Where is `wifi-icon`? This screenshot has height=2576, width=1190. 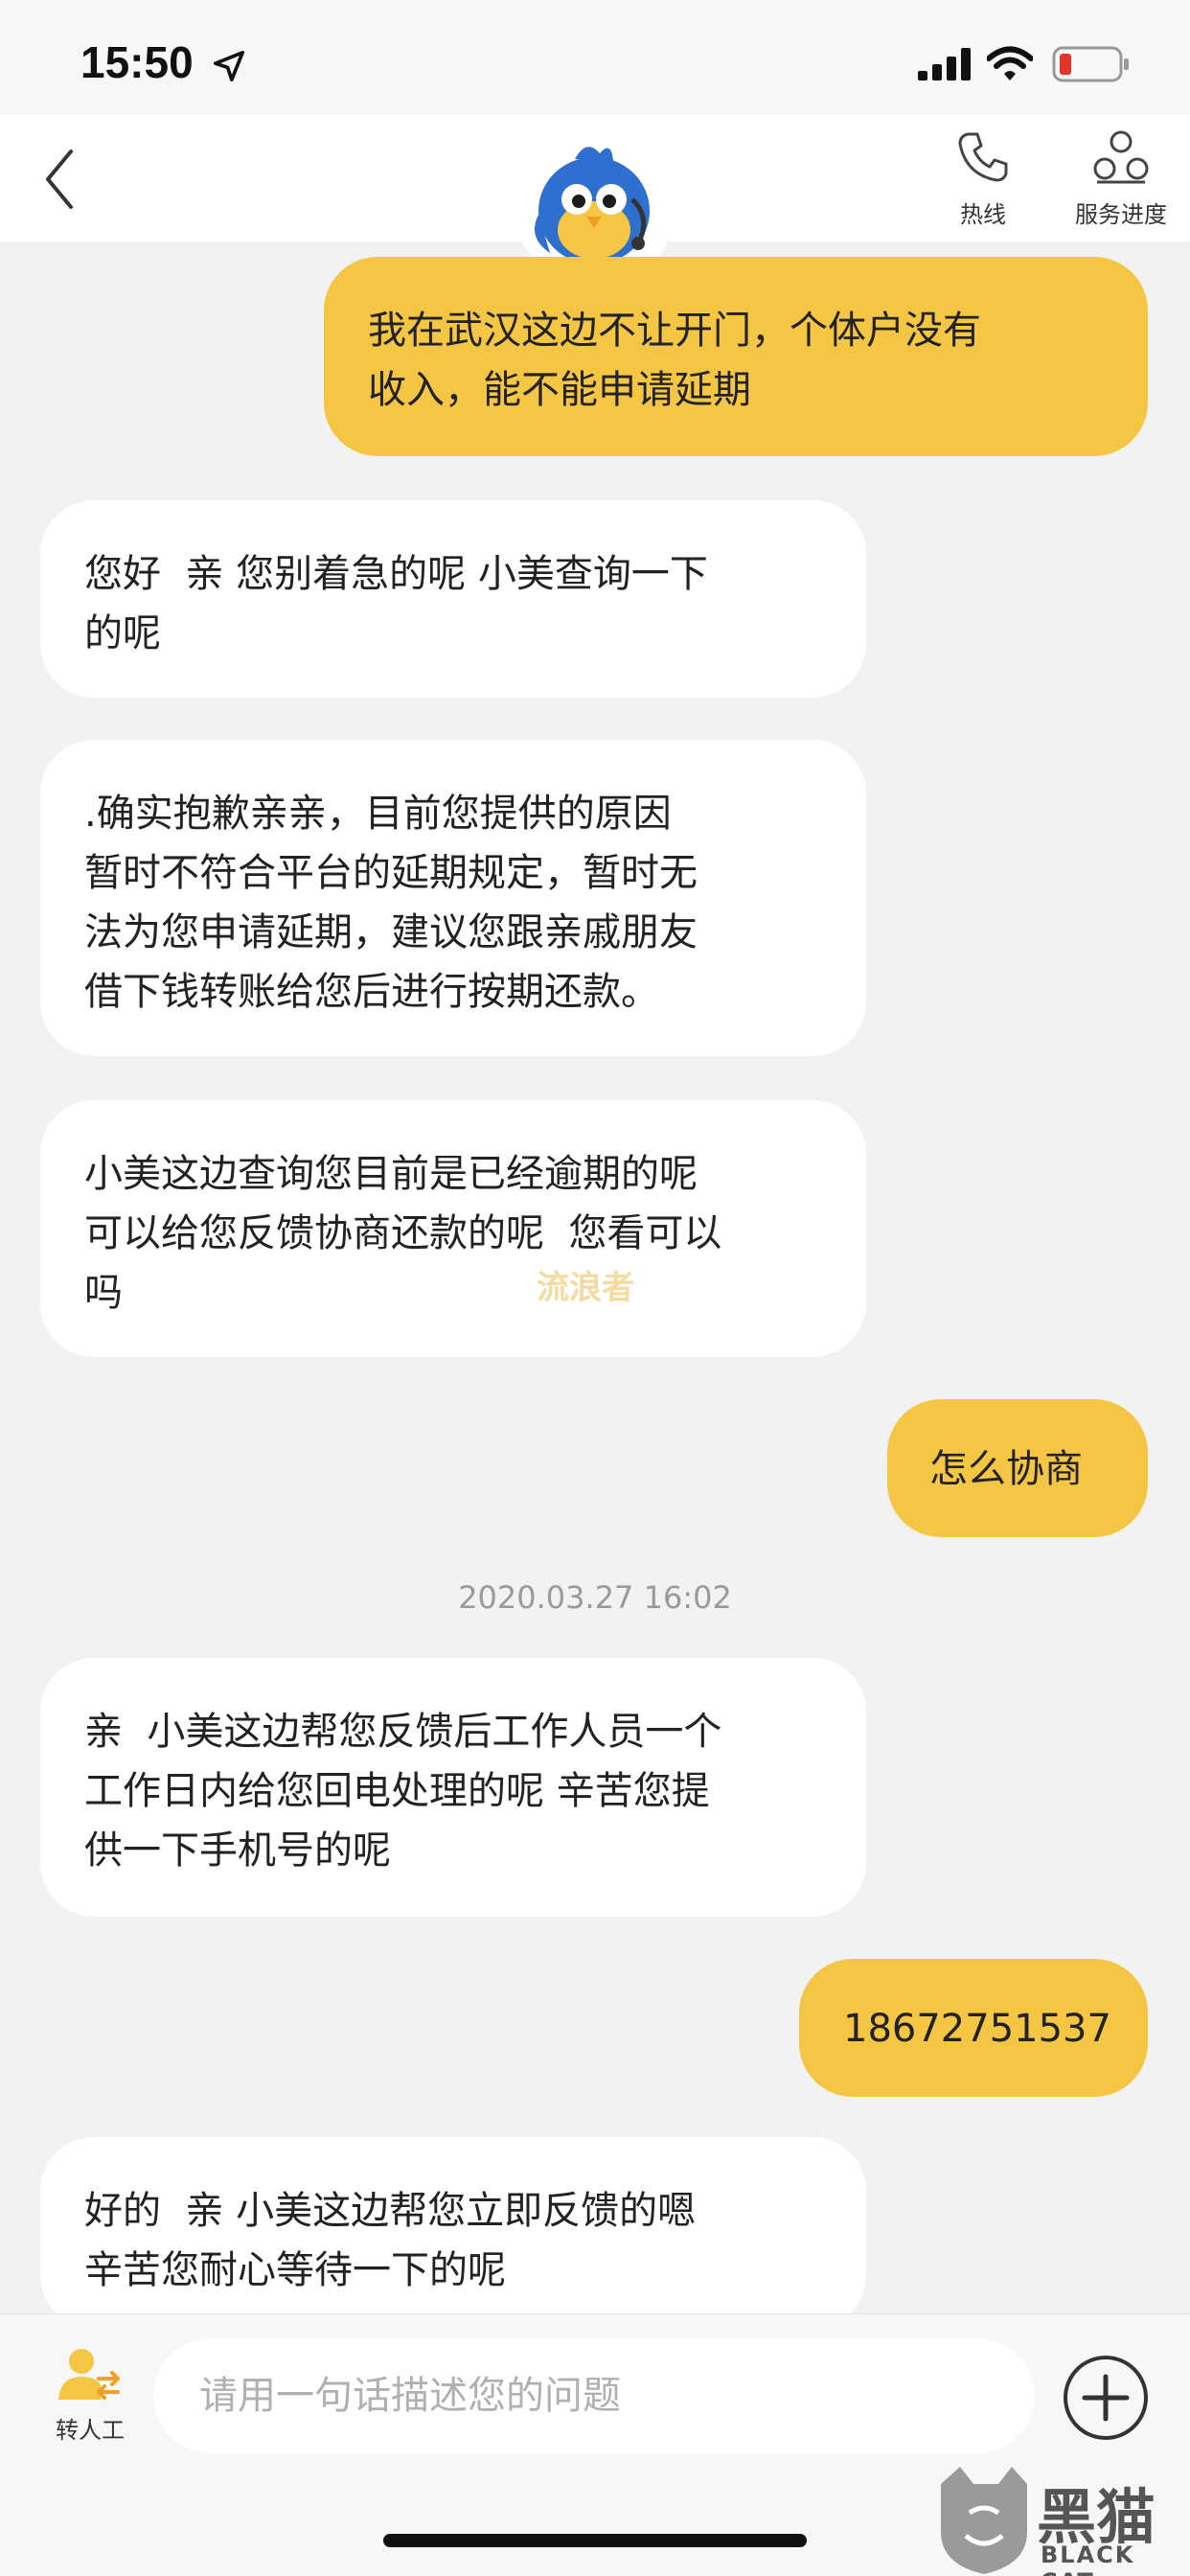
wifi-icon is located at coordinates (1010, 63).